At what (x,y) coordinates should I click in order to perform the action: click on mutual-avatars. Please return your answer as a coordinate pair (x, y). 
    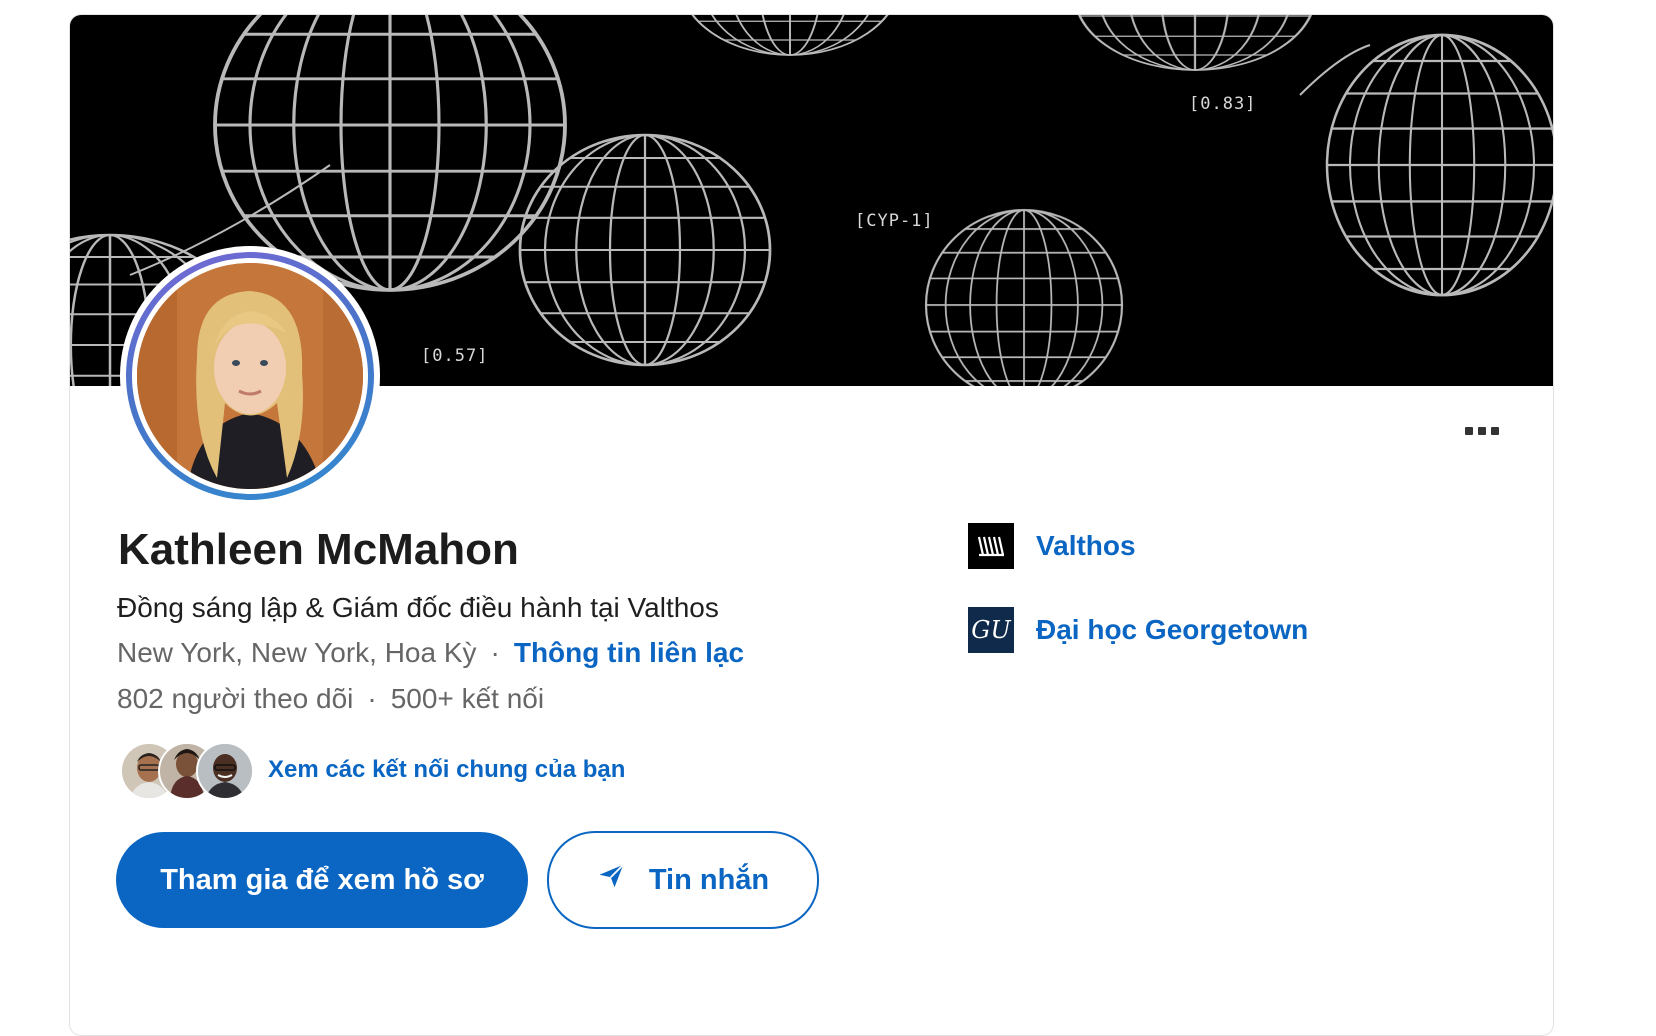
    Looking at the image, I should click on (187, 770).